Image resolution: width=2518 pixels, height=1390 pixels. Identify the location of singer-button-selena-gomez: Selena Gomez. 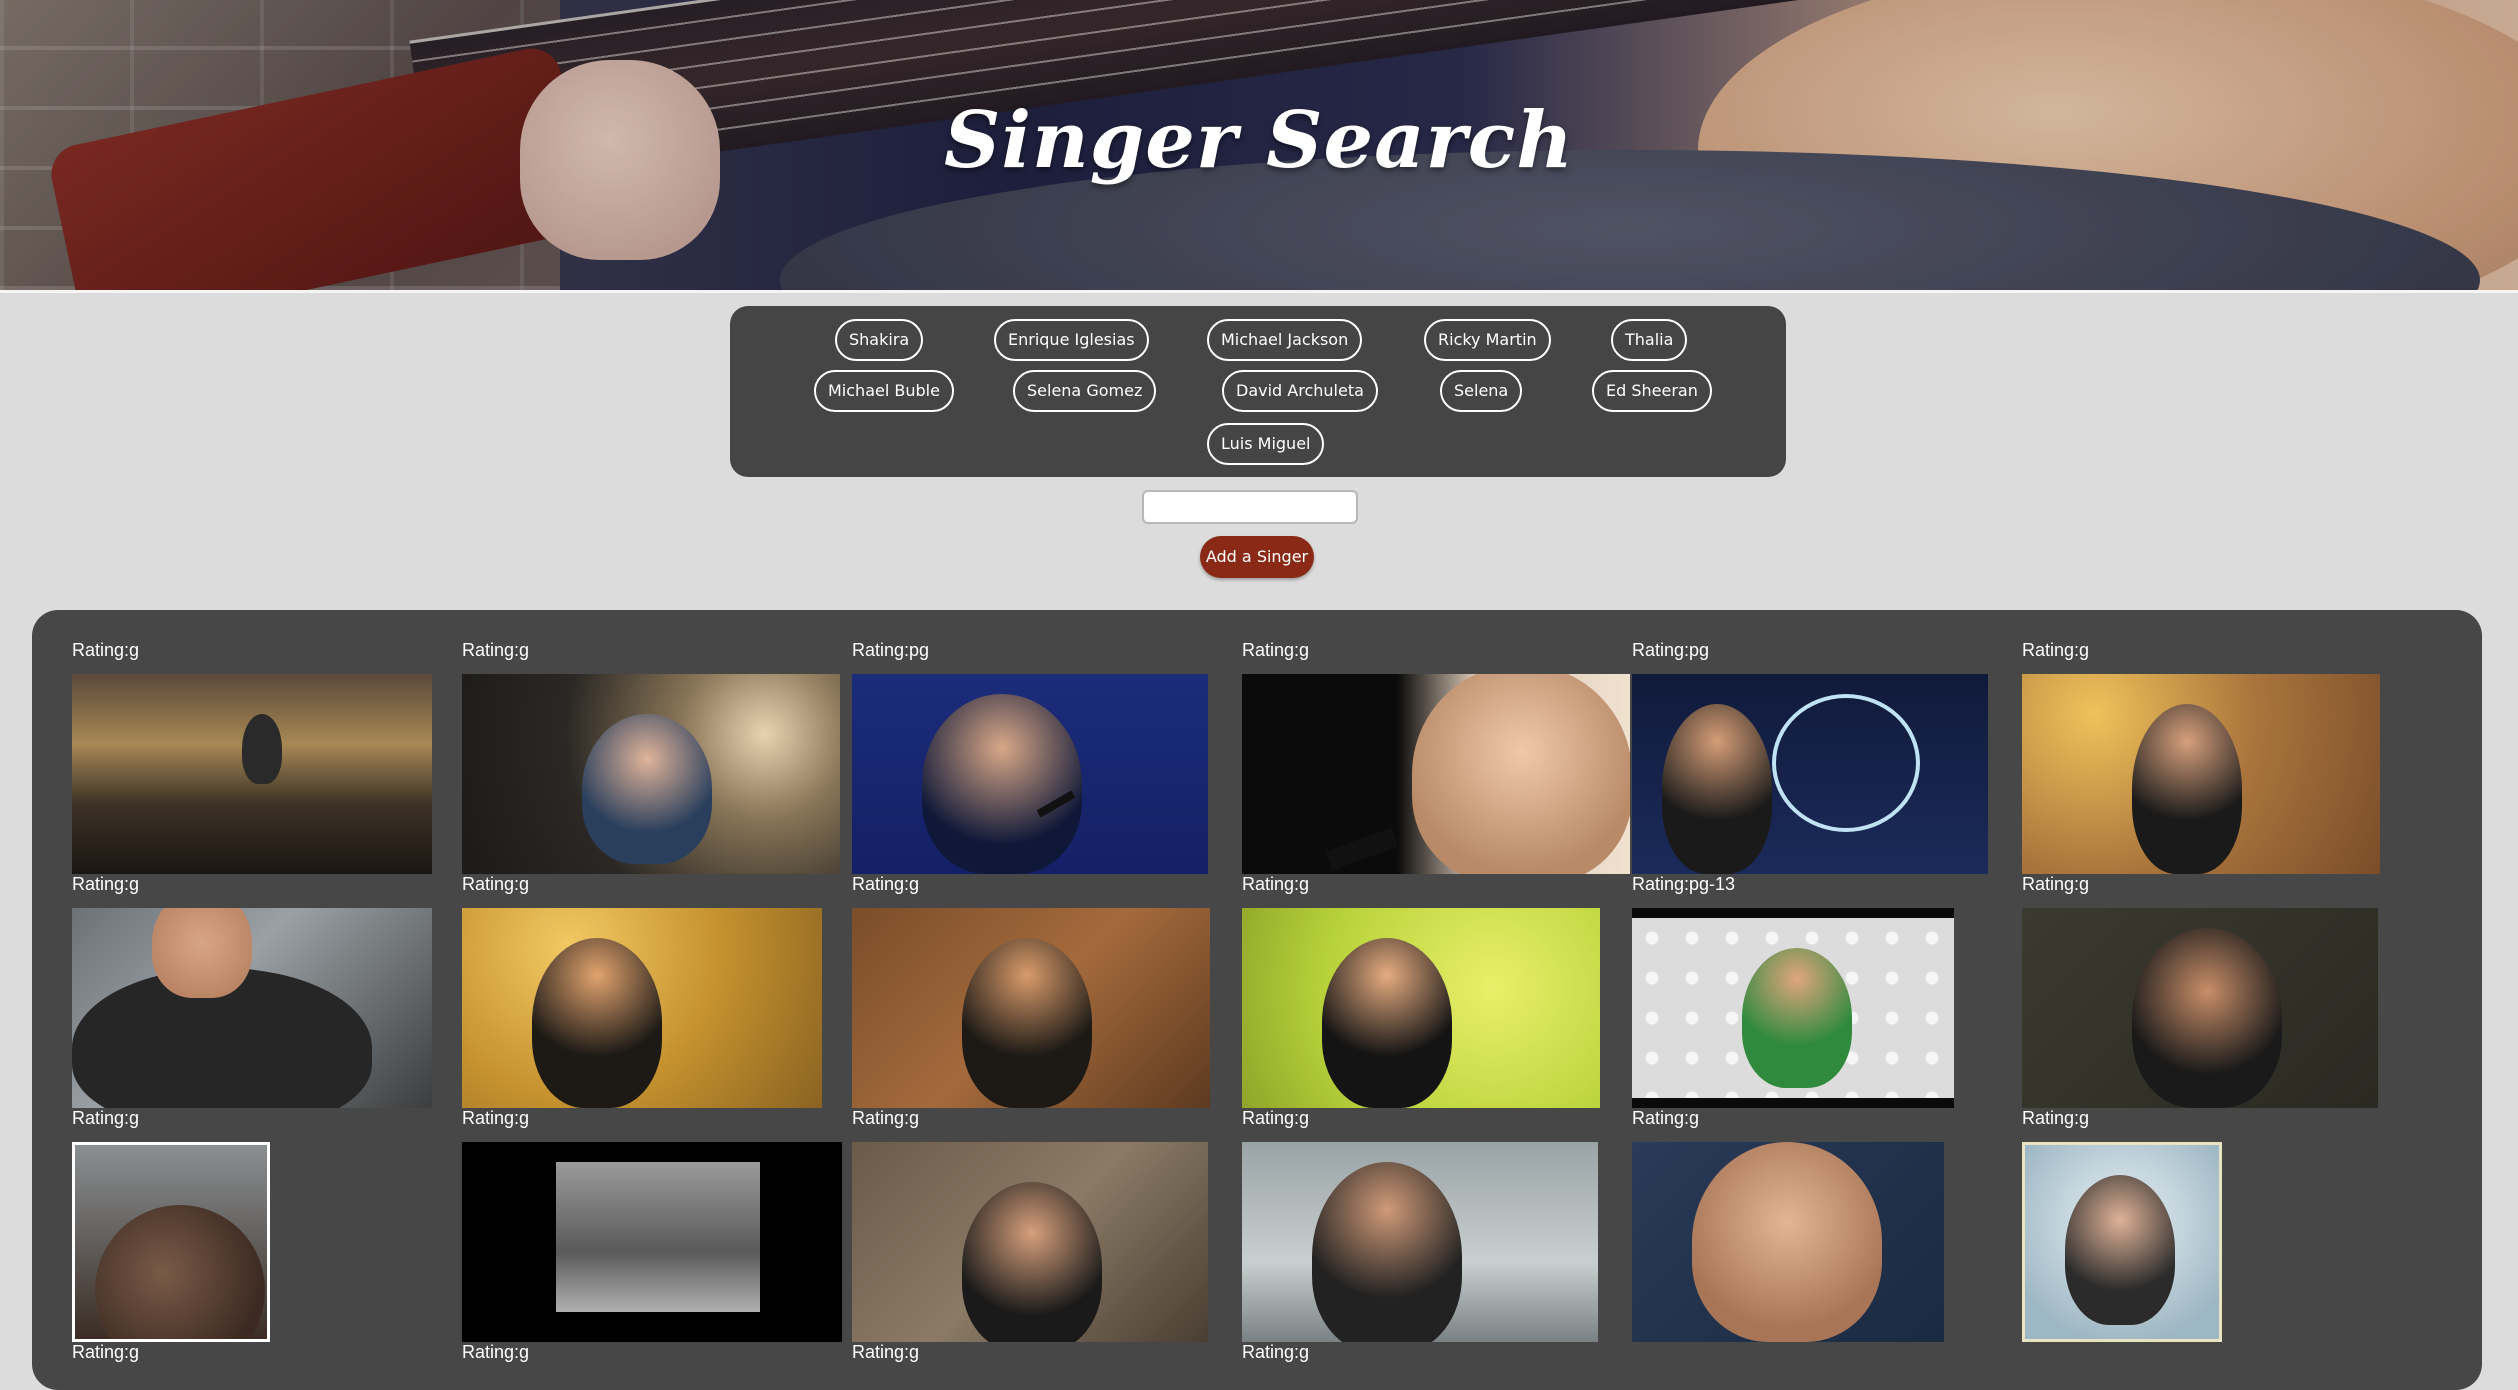
(1085, 391).